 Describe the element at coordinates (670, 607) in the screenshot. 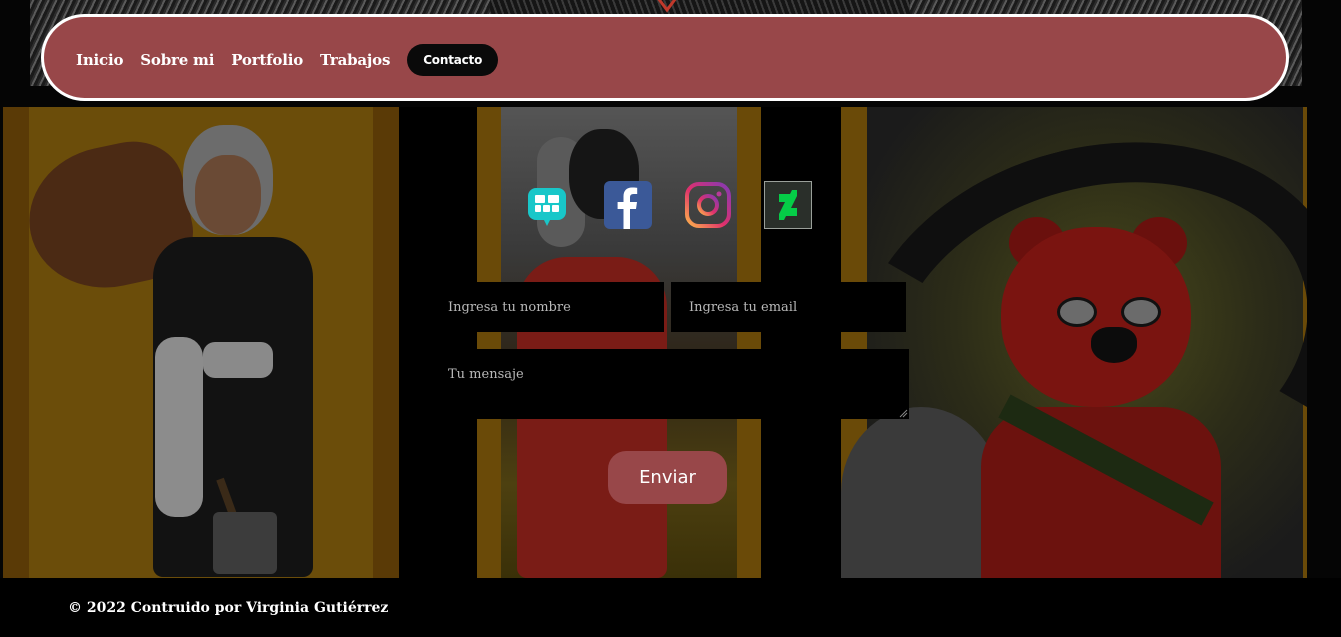

I see `footer: © 2022 Contruido por Virginia Gutiérrez` at that location.